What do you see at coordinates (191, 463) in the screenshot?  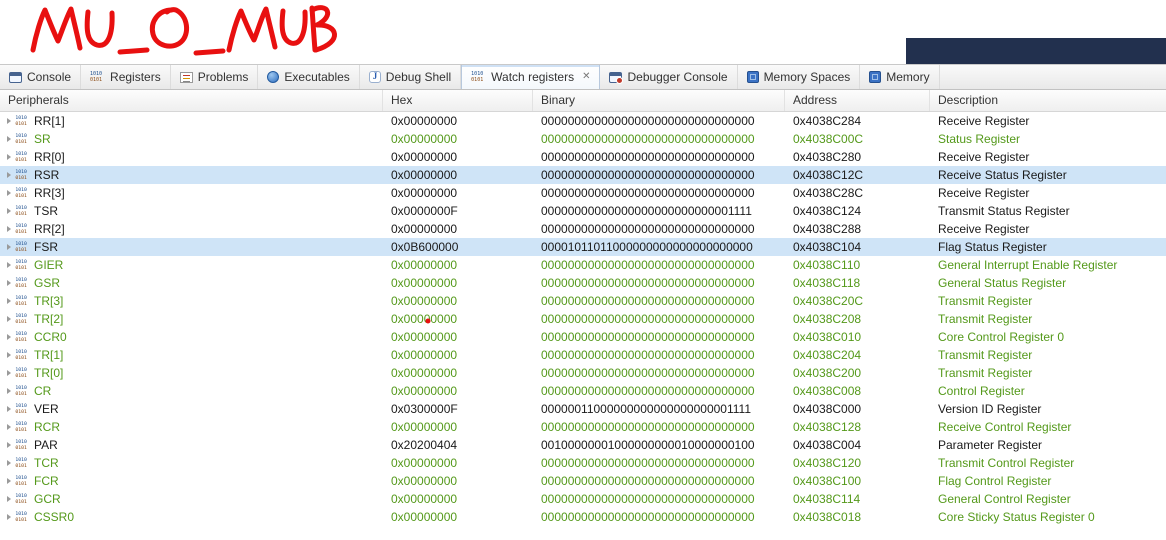 I see `cell-peripheral: TCR` at bounding box center [191, 463].